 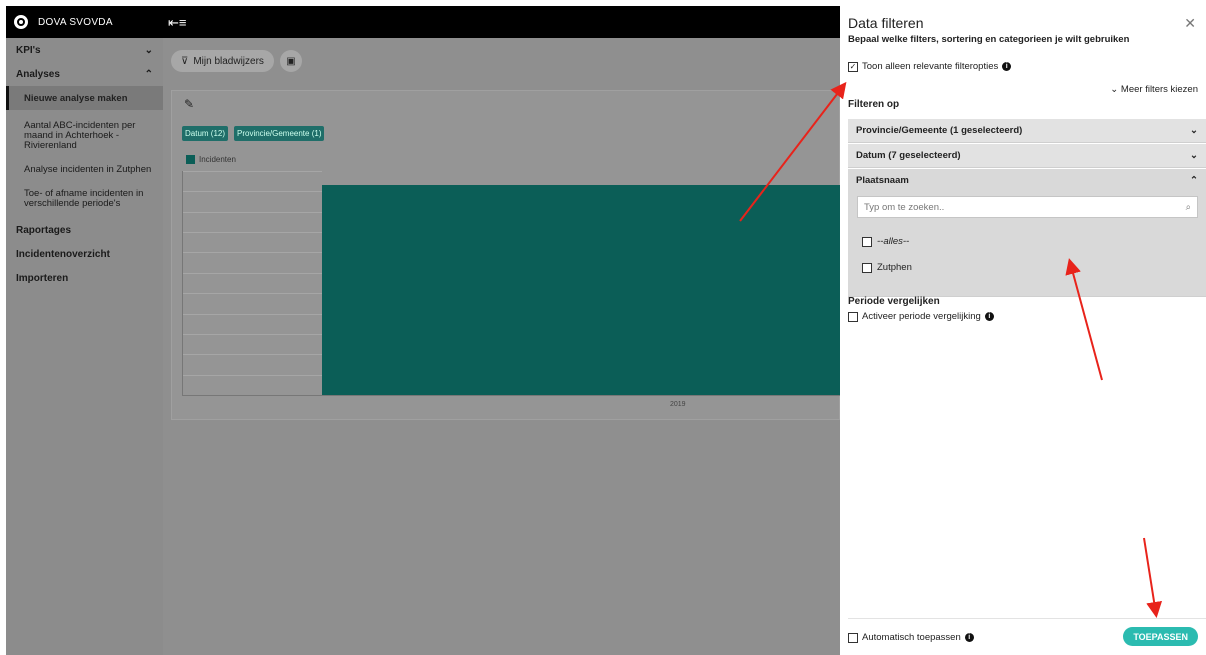 I want to click on auto-apply-checkbox, so click(x=853, y=637).